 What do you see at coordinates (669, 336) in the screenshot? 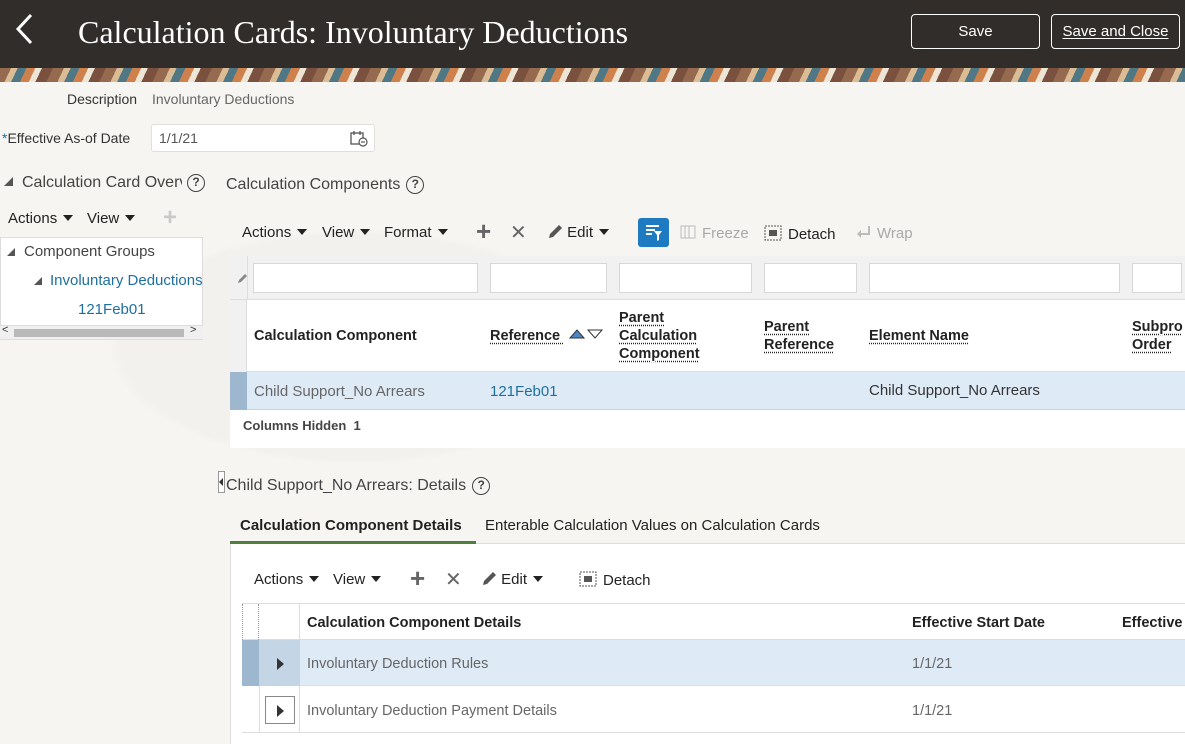
I see `col-parent-calc-component: Parent Calculation Component` at bounding box center [669, 336].